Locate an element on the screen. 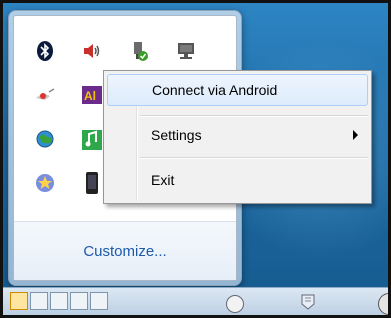 This screenshot has width=391, height=318. taskbar is located at coordinates (195, 302).